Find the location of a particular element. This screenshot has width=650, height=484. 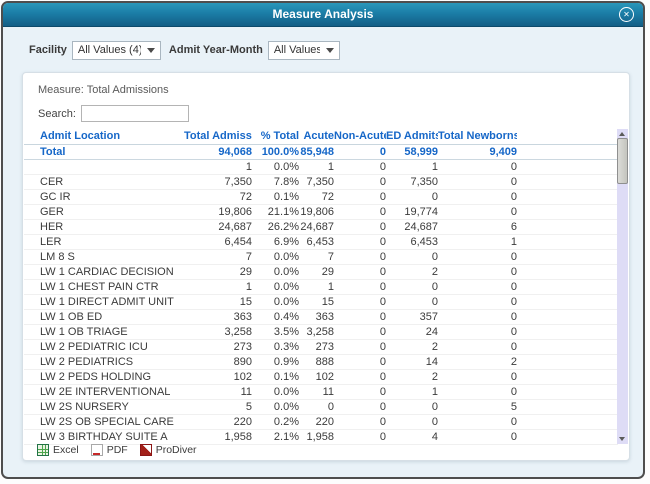

cell-total-admissions: 29 is located at coordinates (218, 272).